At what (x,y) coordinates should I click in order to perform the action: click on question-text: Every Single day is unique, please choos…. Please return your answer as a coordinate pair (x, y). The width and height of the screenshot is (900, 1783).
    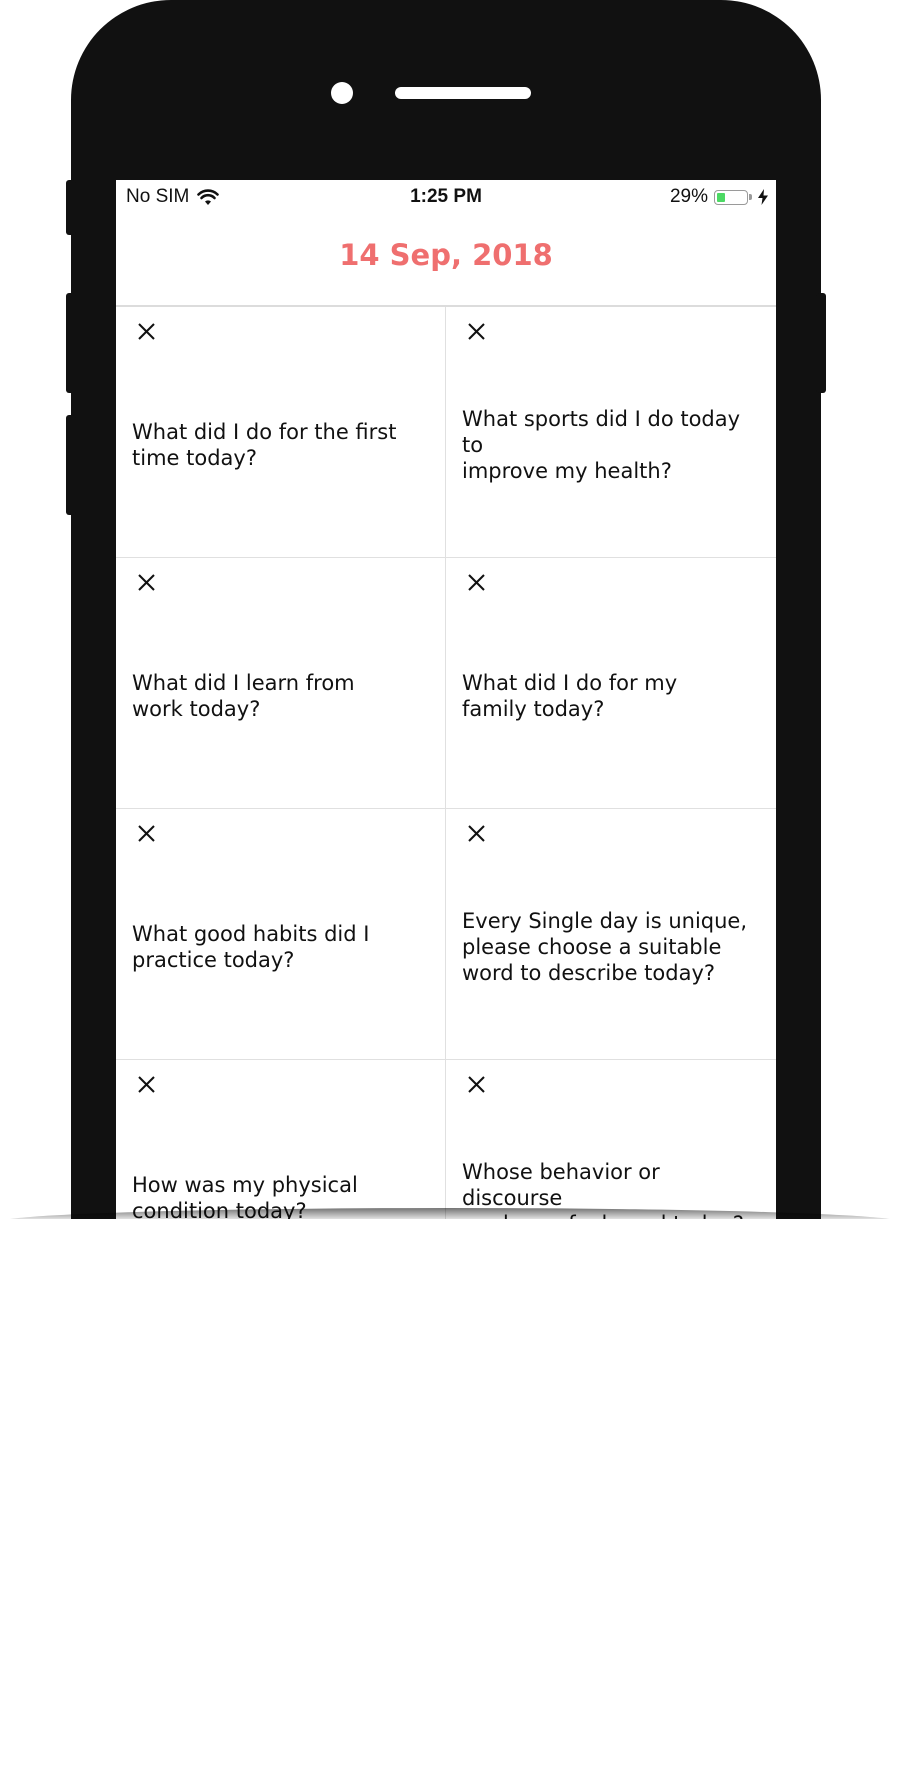
    Looking at the image, I should click on (605, 946).